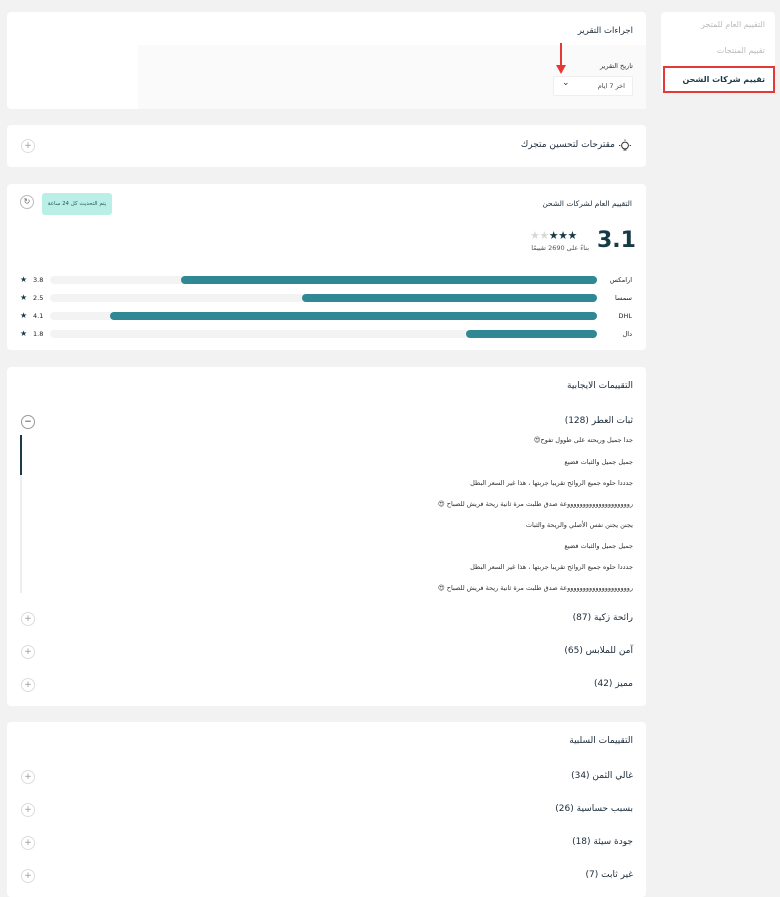  What do you see at coordinates (38, 316) in the screenshot?
I see `company-value: 4.1` at bounding box center [38, 316].